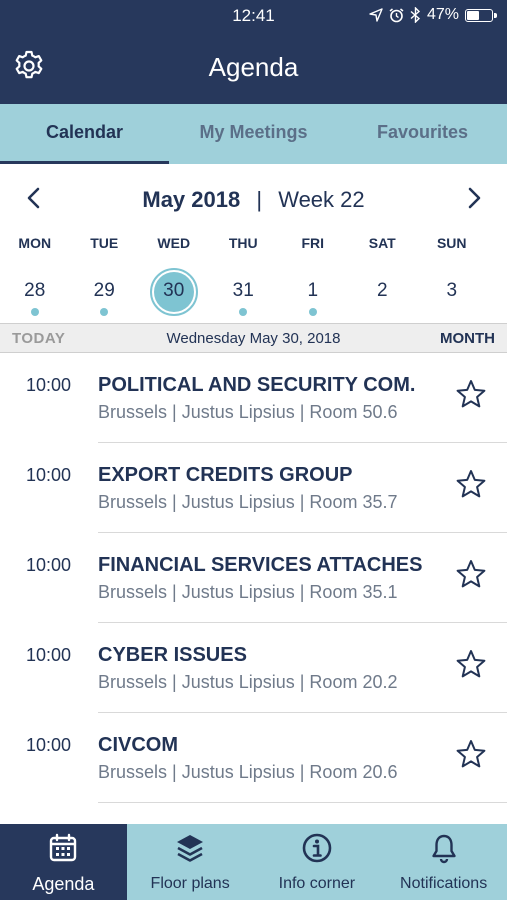 Image resolution: width=507 pixels, height=900 pixels. What do you see at coordinates (317, 848) in the screenshot?
I see `info-icon` at bounding box center [317, 848].